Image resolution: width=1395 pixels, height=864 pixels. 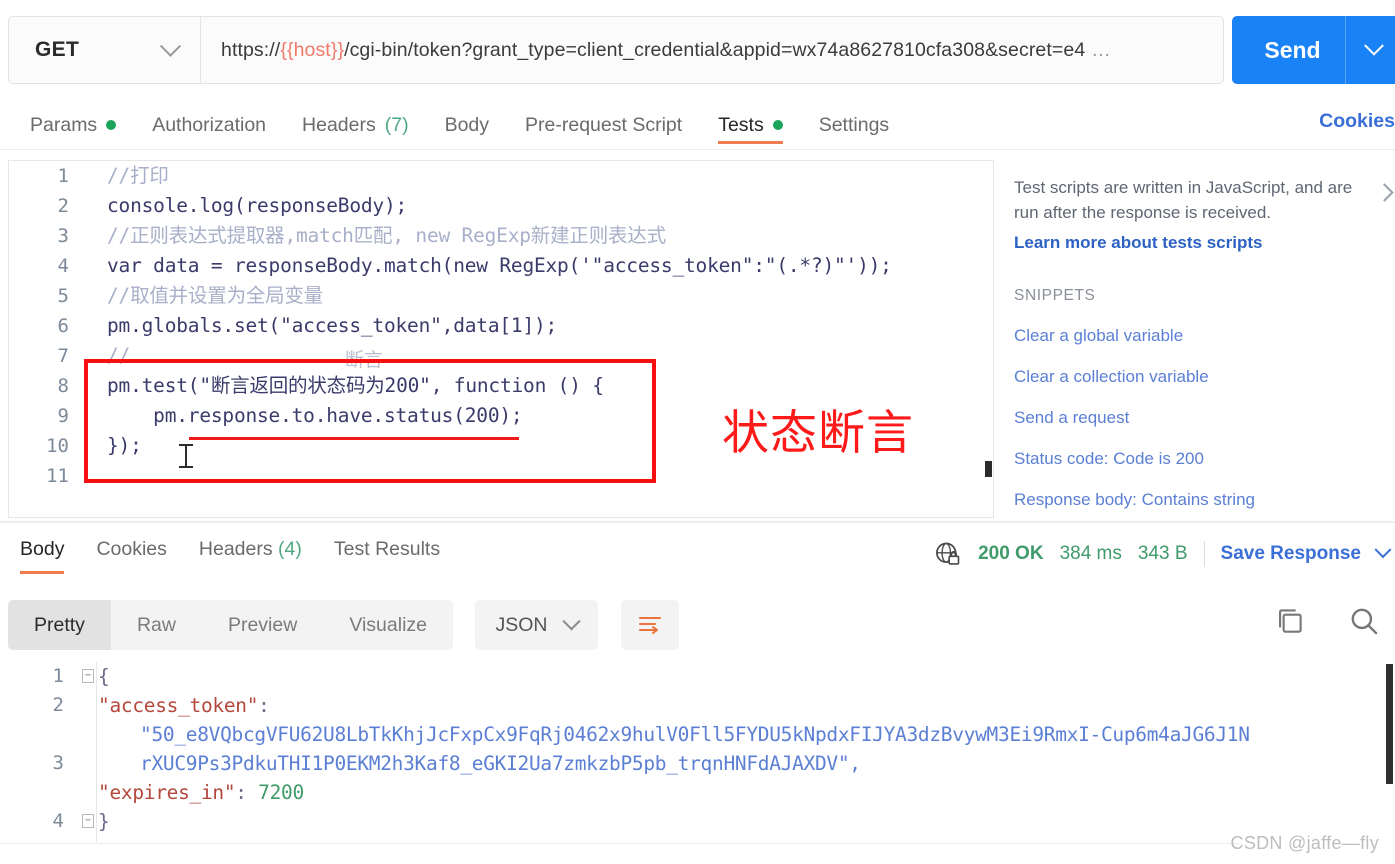 I want to click on snippet-response-body-contains: Response body: Contains string, so click(x=1192, y=500).